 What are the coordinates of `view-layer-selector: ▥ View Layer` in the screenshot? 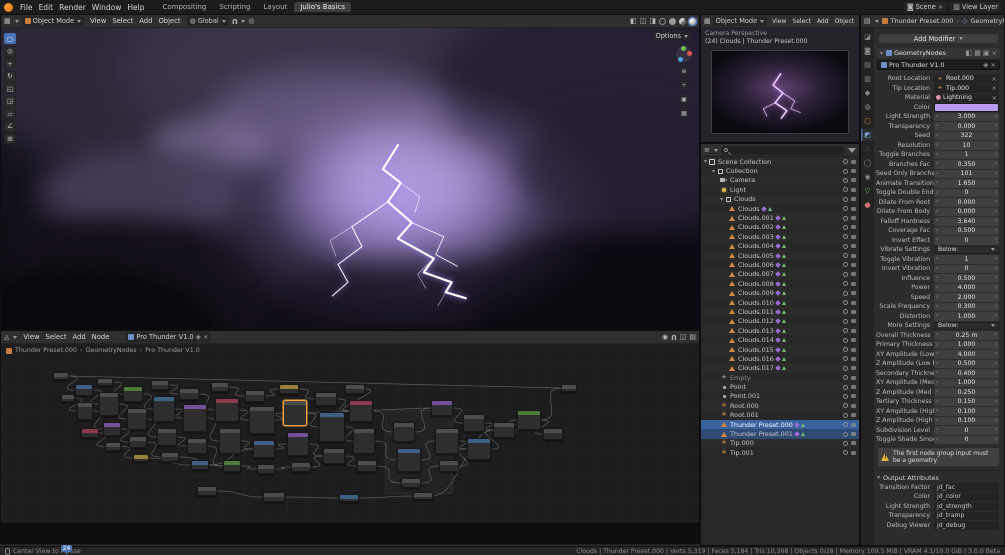 It's located at (975, 7).